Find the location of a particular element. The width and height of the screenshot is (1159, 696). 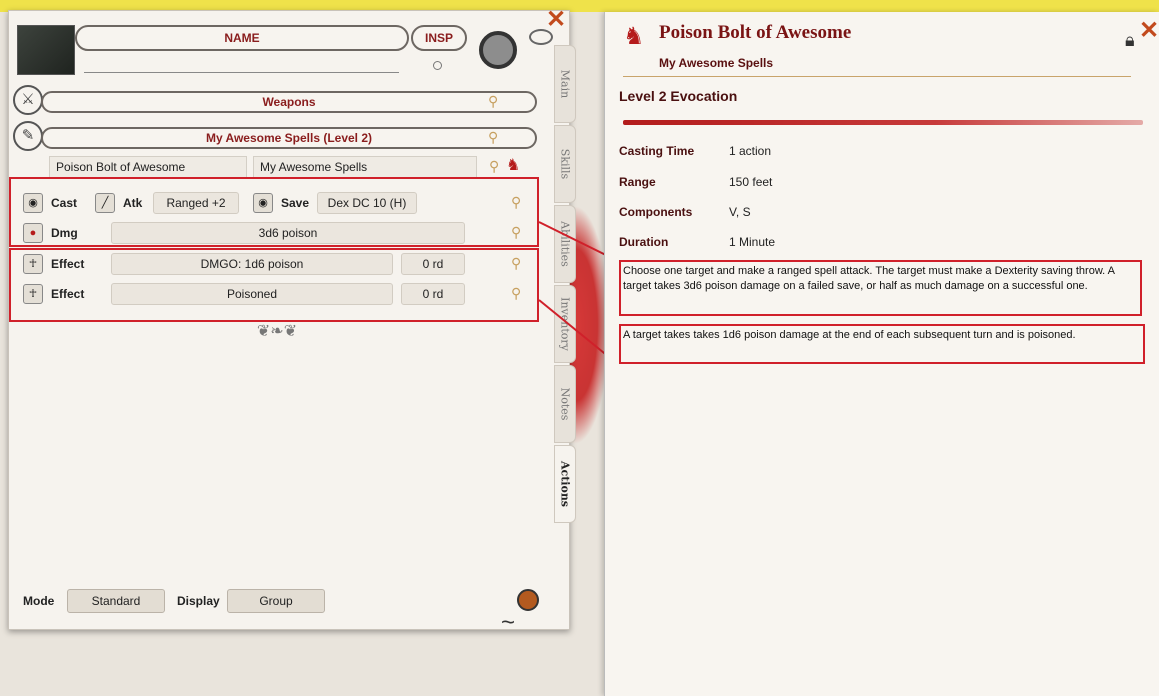

spell-title: Poison Bolt of Awesome is located at coordinates (755, 32).